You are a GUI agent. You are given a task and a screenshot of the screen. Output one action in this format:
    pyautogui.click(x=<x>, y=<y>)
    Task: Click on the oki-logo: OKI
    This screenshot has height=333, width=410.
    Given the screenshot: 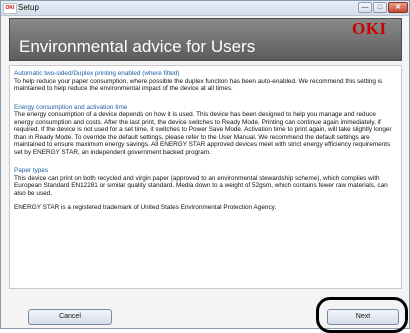 What is the action you would take?
    pyautogui.click(x=369, y=28)
    